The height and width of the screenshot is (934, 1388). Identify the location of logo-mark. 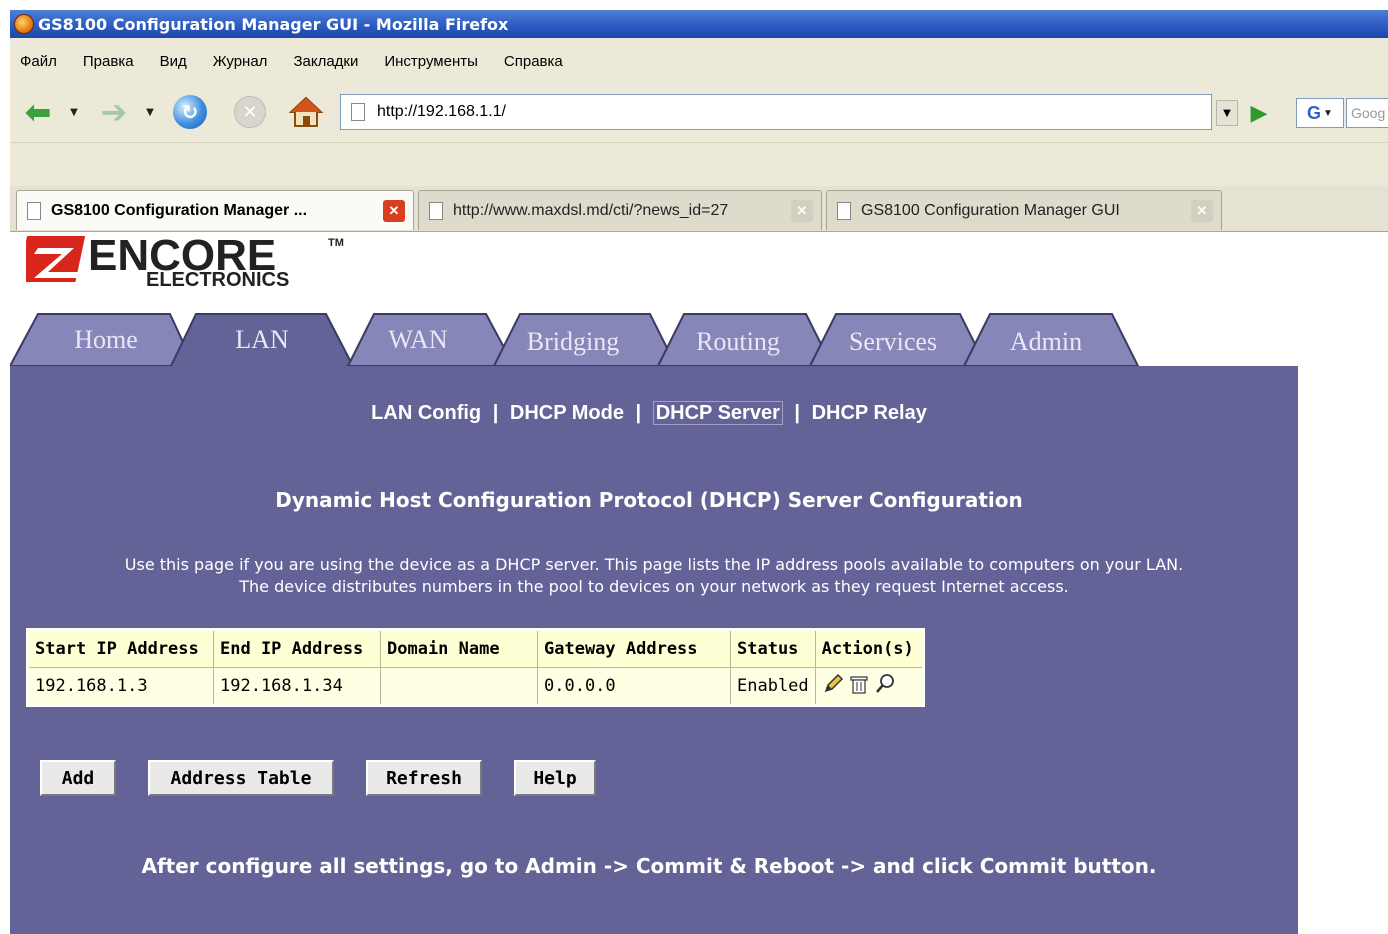
(56, 259).